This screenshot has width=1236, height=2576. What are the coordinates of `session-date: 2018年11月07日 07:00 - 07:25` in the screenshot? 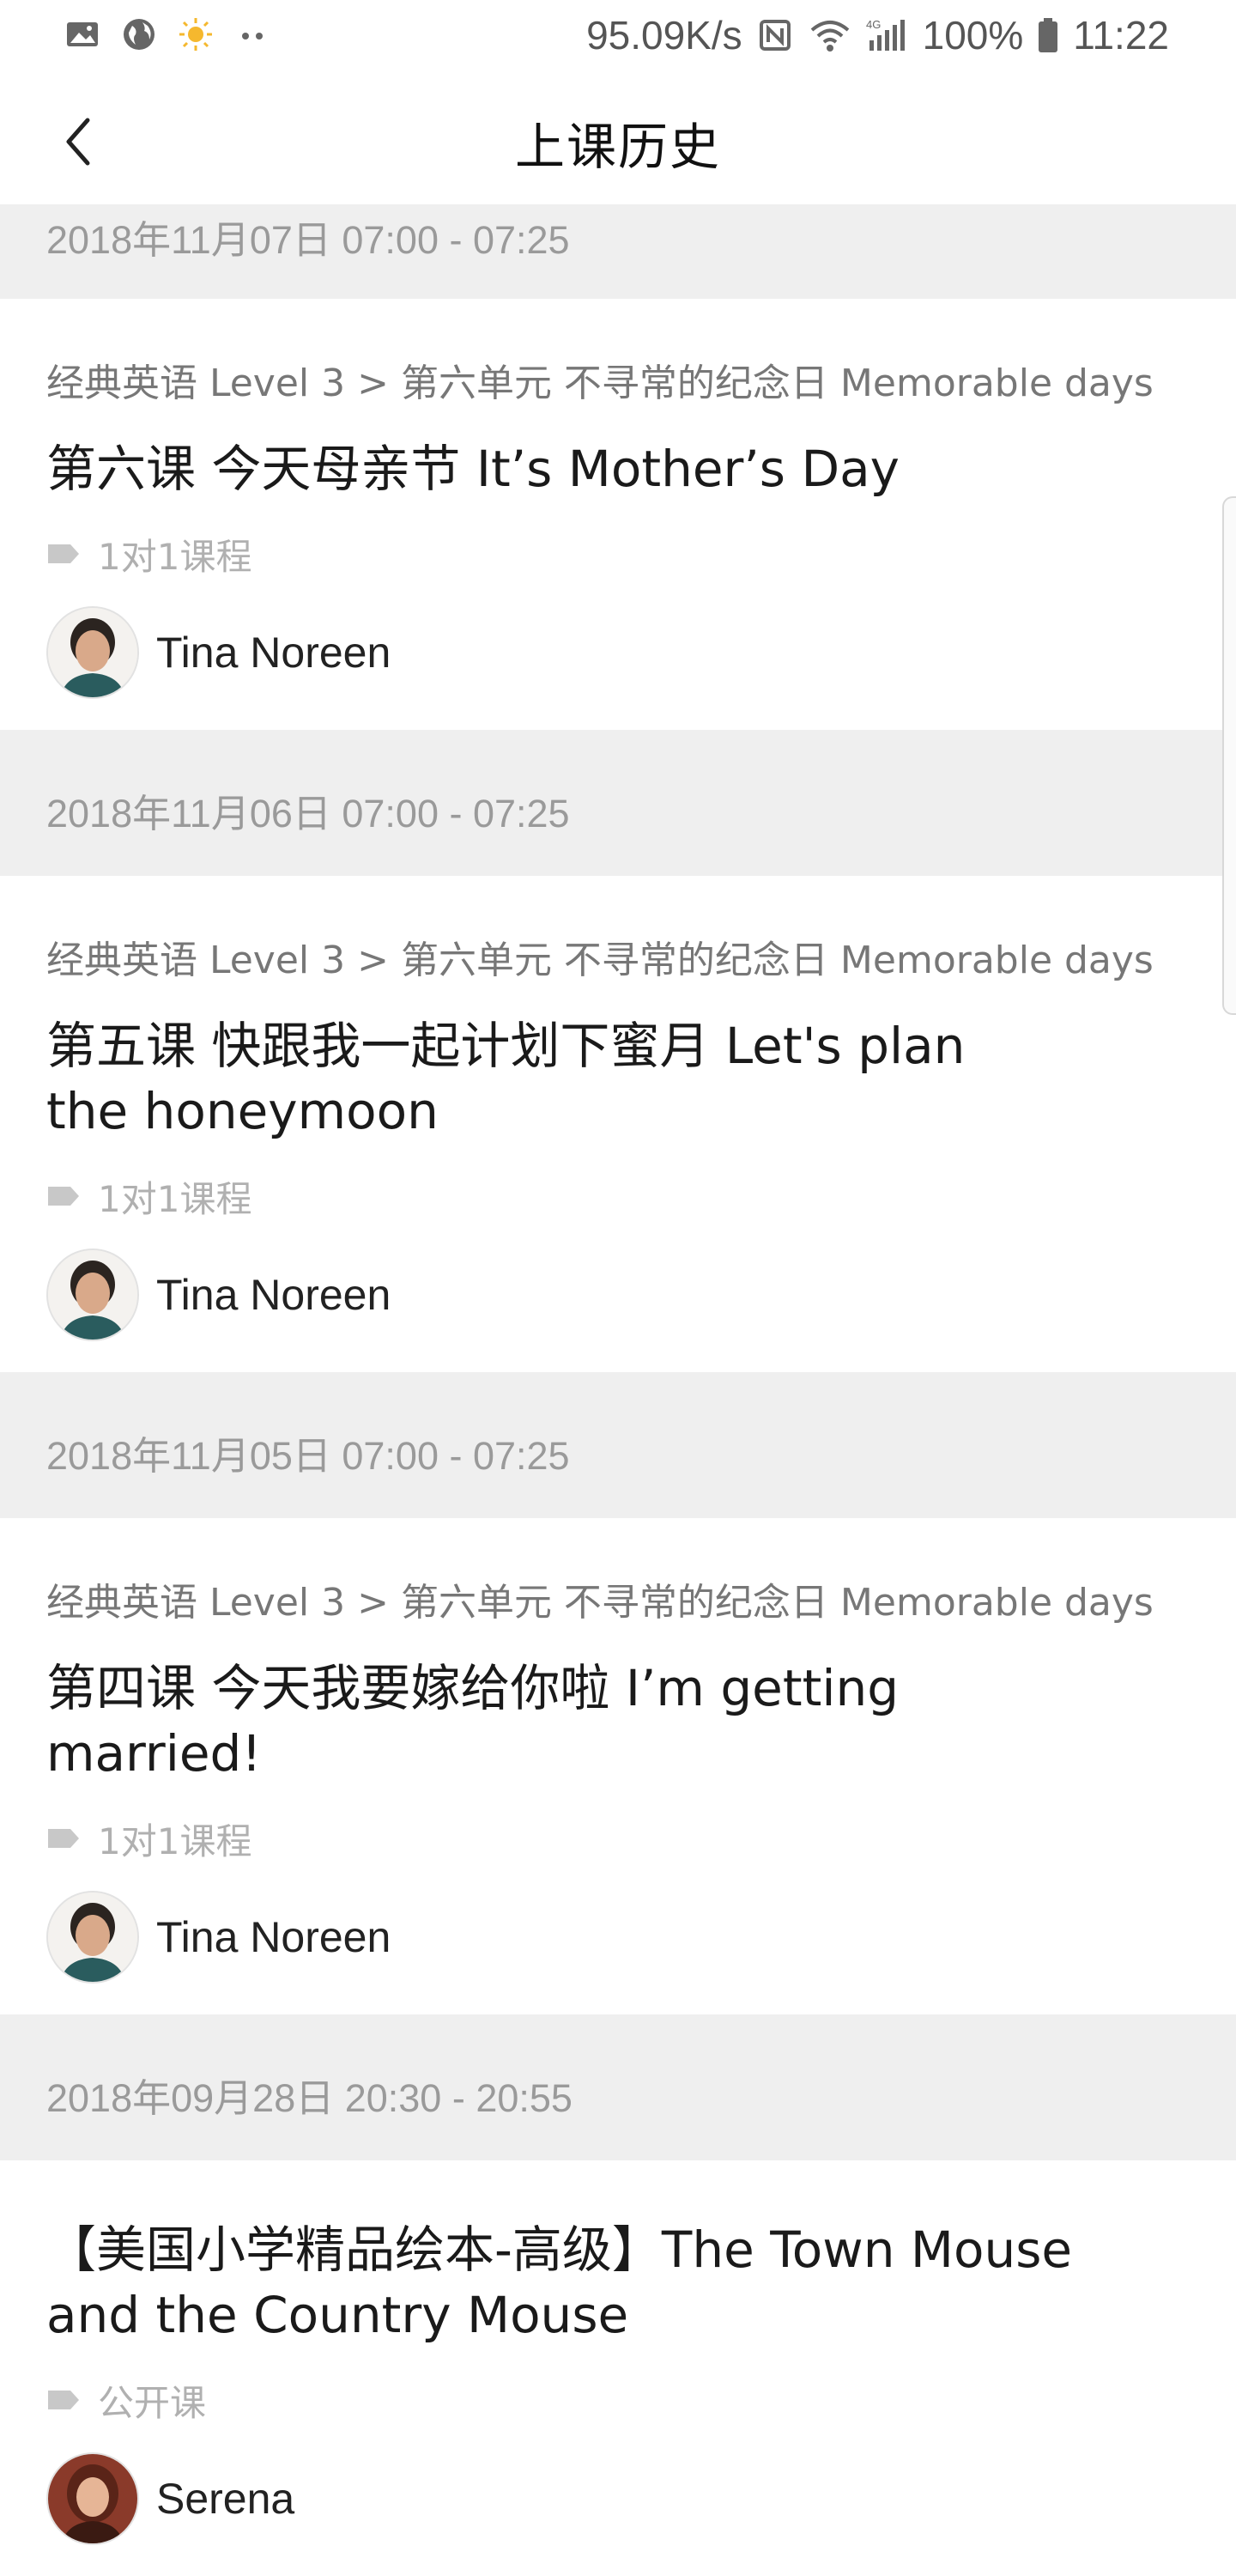 It's located at (308, 240).